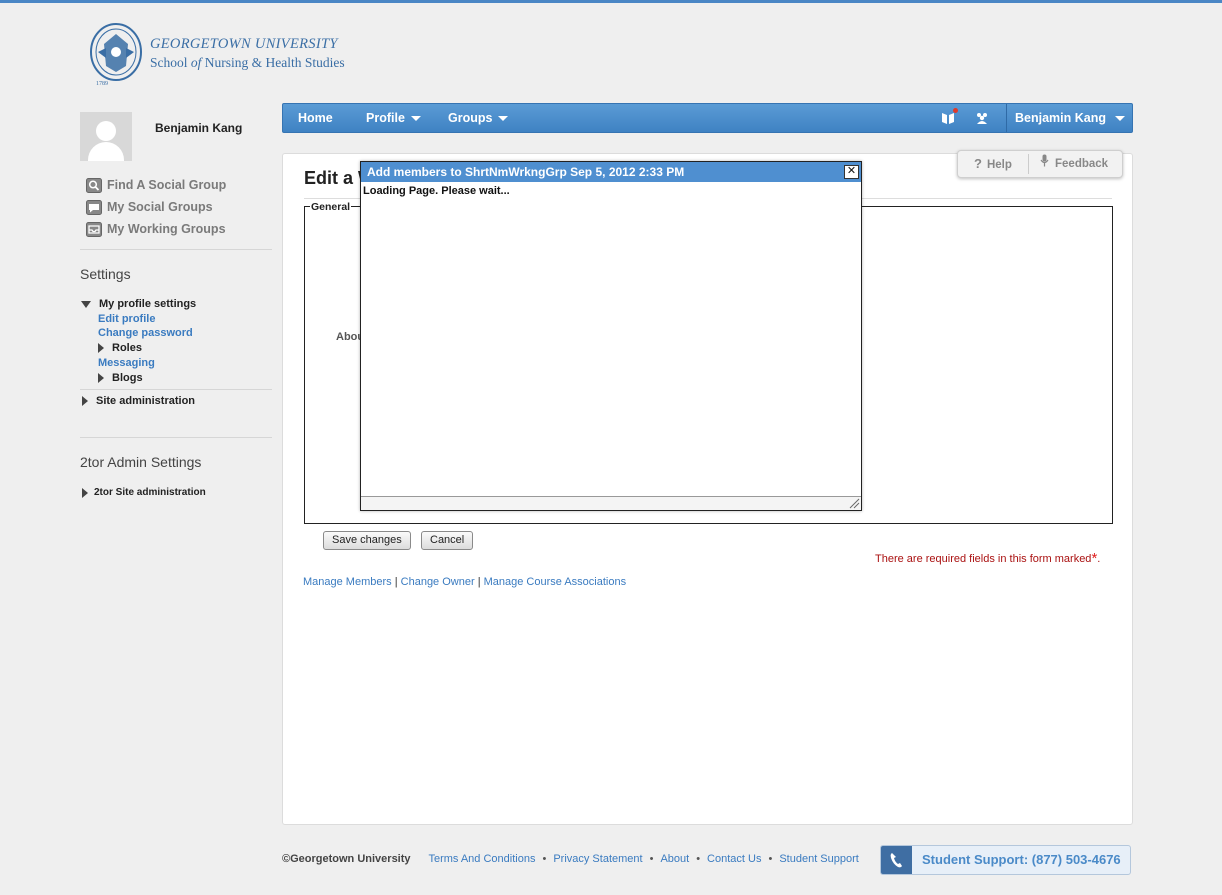 The height and width of the screenshot is (895, 1222). Describe the element at coordinates (315, 118) in the screenshot. I see `nav-home: Home` at that location.